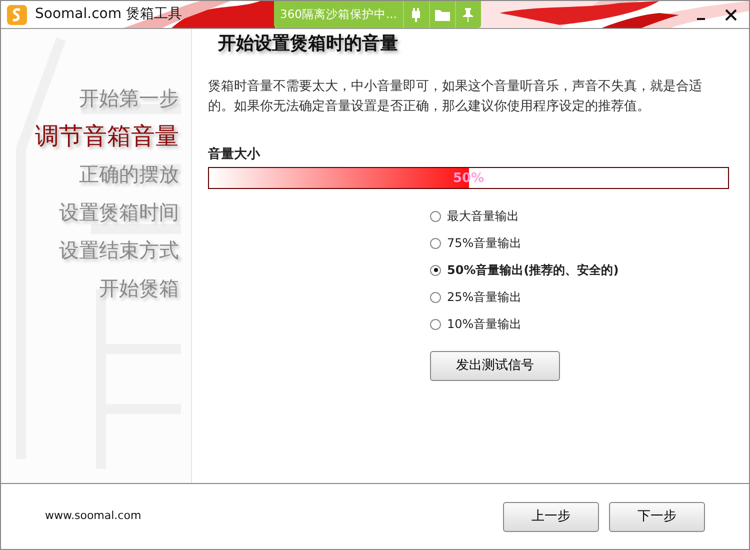  What do you see at coordinates (107, 136) in the screenshot?
I see `step-item: 调节音箱音量` at bounding box center [107, 136].